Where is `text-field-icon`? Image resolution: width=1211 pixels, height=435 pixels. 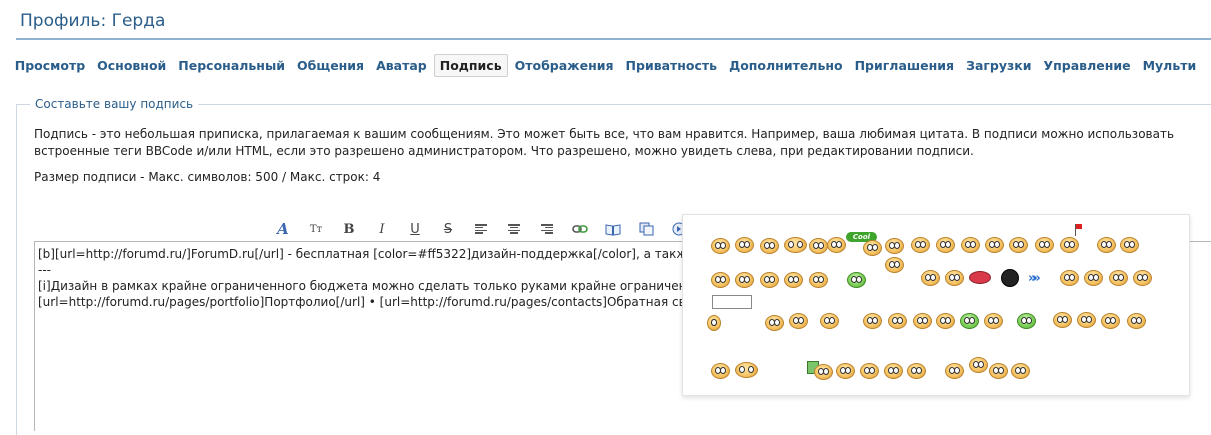
text-field-icon is located at coordinates (732, 302).